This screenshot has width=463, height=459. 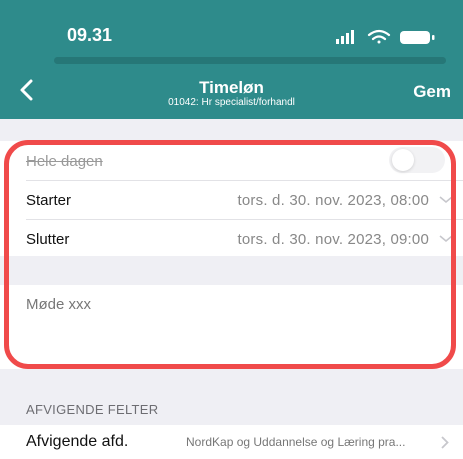 What do you see at coordinates (250, 60) in the screenshot?
I see `dynamic-island-strip` at bounding box center [250, 60].